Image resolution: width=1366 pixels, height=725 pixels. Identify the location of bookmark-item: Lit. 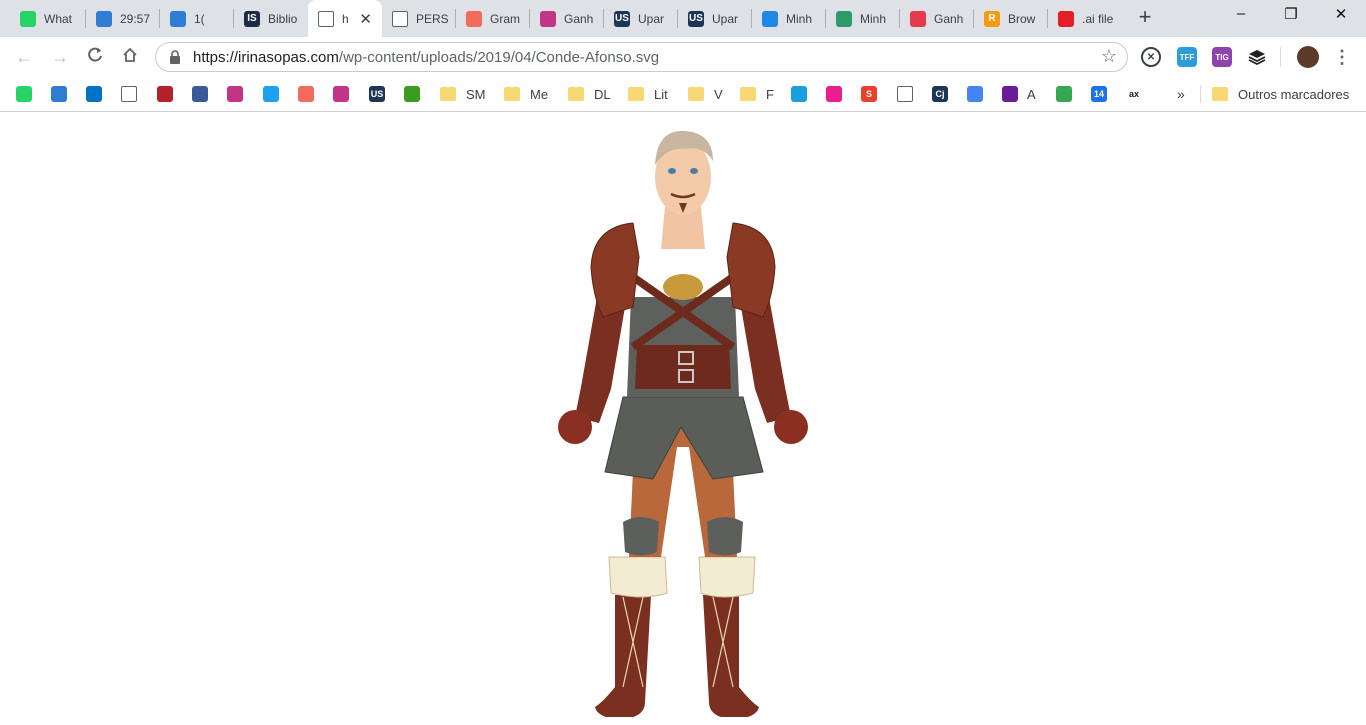
(648, 94).